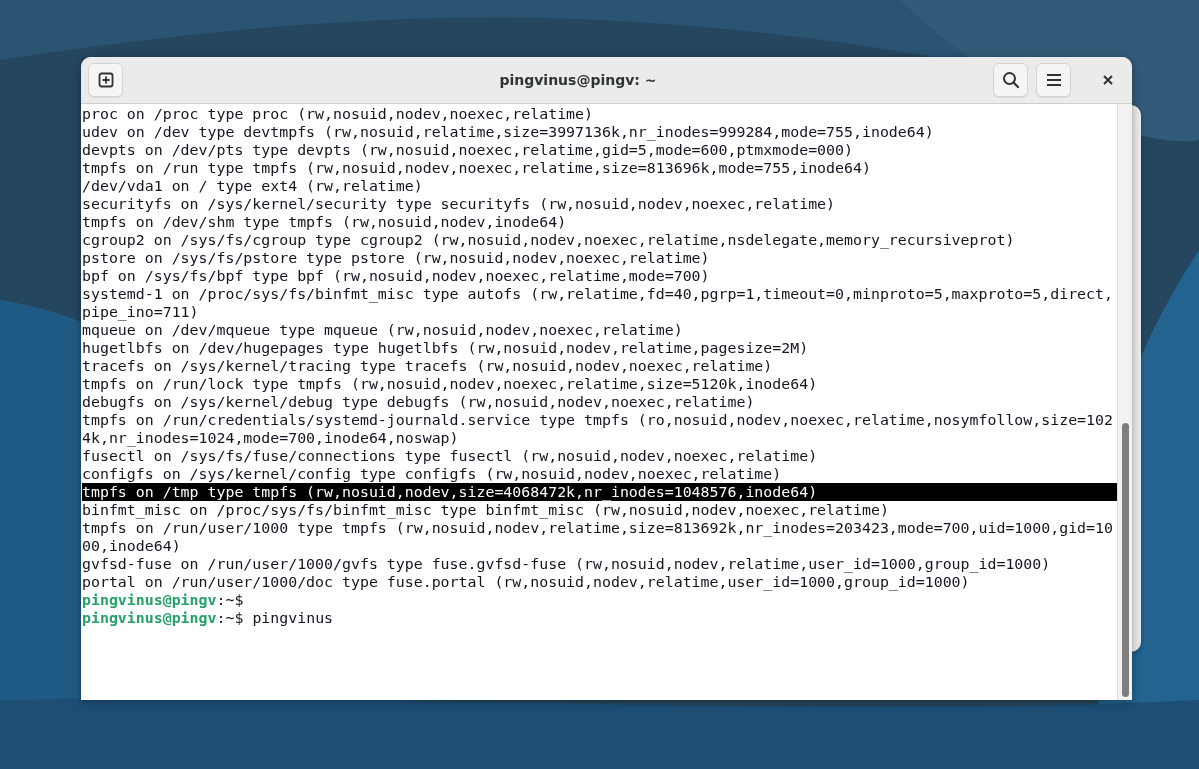 Image resolution: width=1199 pixels, height=769 pixels. I want to click on close-icon, so click(1108, 80).